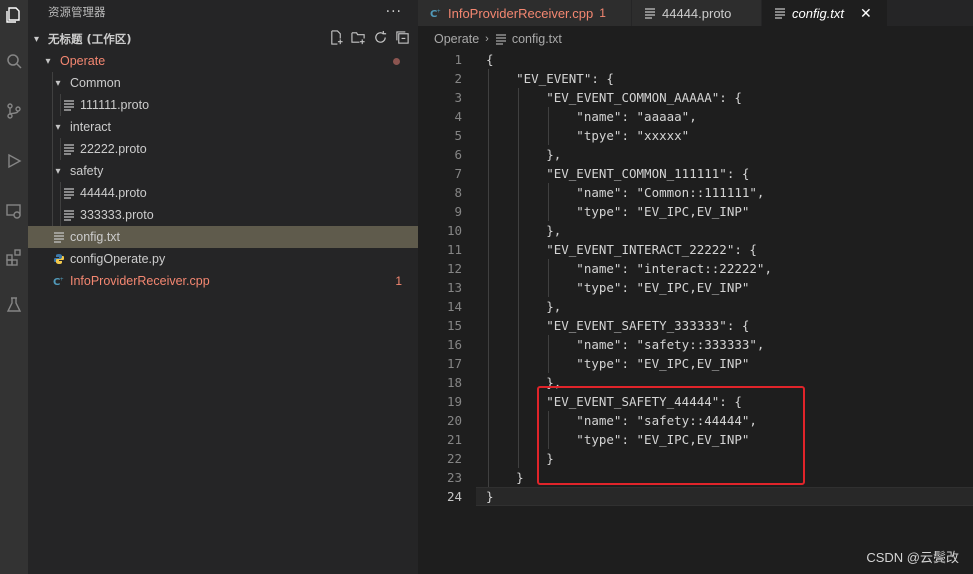  What do you see at coordinates (671, 435) in the screenshot?
I see `highlight-annotation-box` at bounding box center [671, 435].